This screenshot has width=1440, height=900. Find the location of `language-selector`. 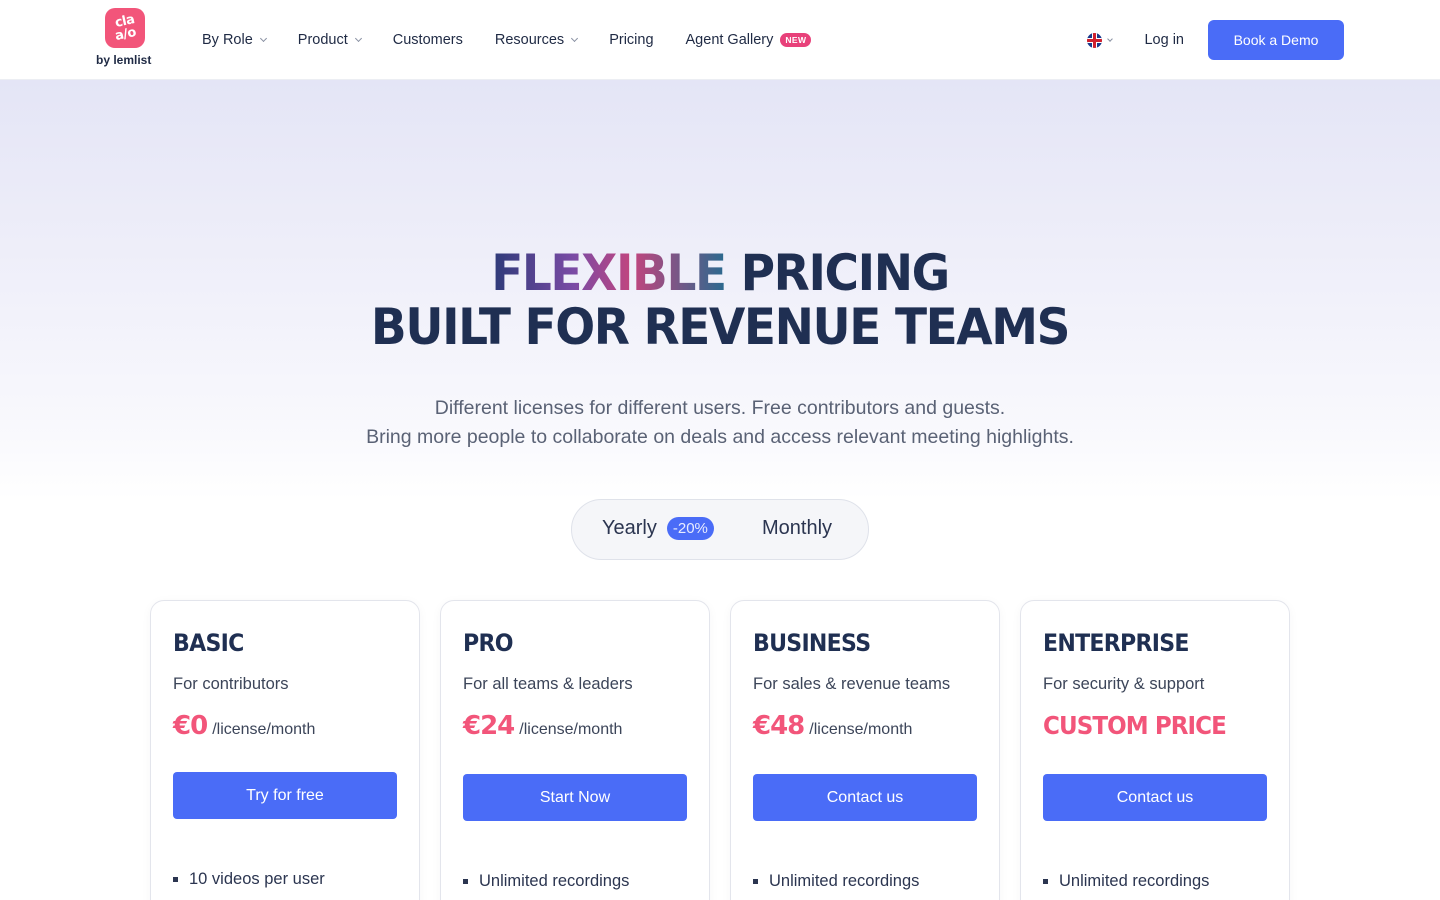

language-selector is located at coordinates (1100, 40).